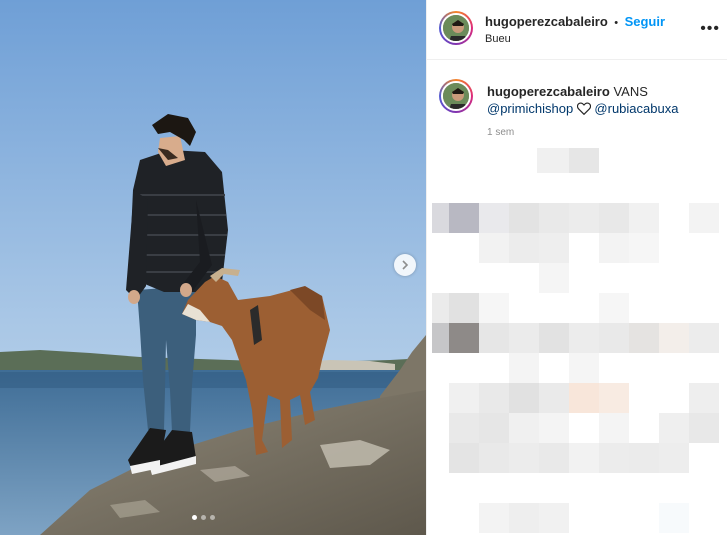 The image size is (727, 535). What do you see at coordinates (498, 39) in the screenshot?
I see `location-link: Bueu` at bounding box center [498, 39].